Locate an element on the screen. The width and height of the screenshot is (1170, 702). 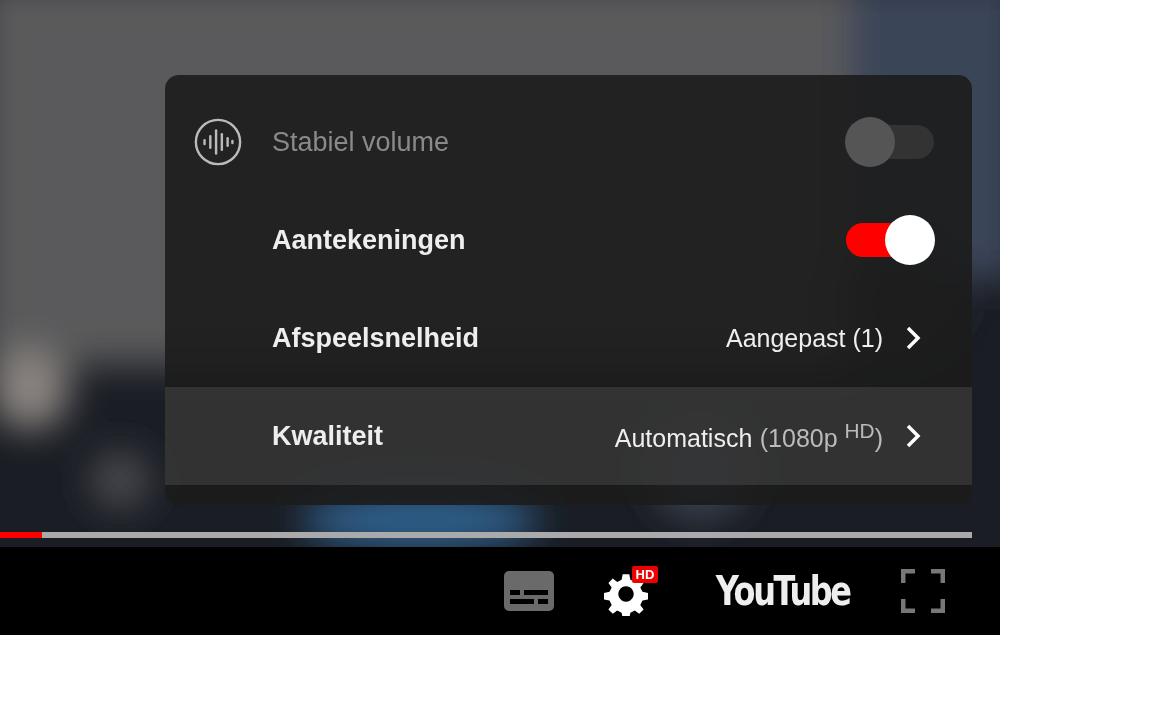
menu-item: Kwaliteit Automatisch (1080p $^{HD}$) is located at coordinates (568, 436).